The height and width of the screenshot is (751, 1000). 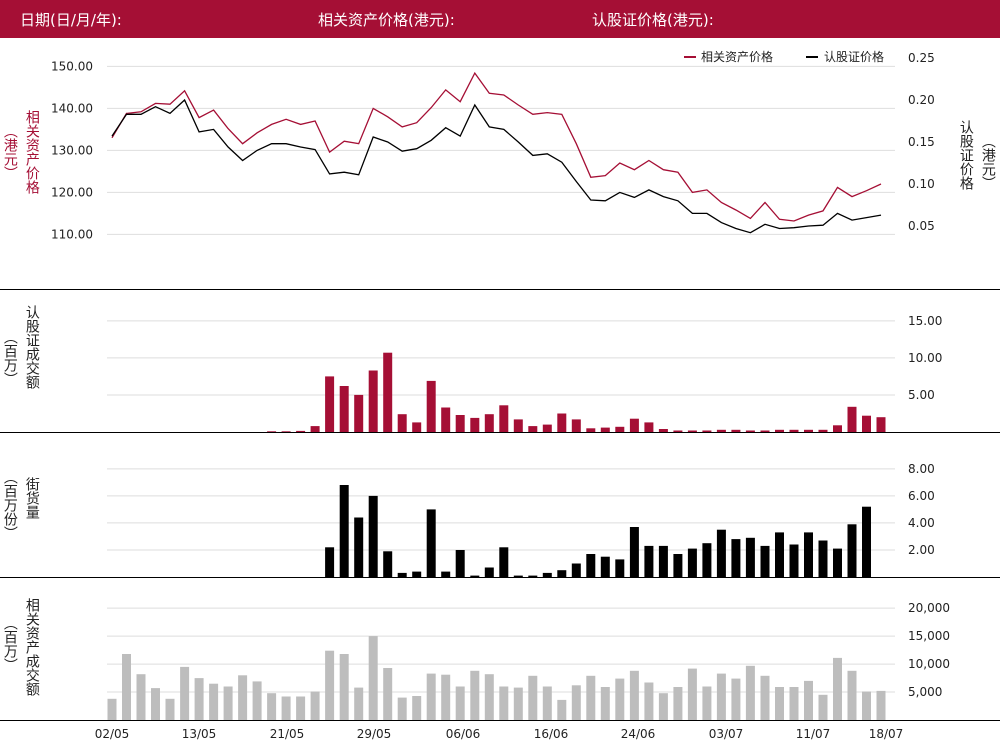 I want to click on y-tick-label: 15,000, so click(x=929, y=636).